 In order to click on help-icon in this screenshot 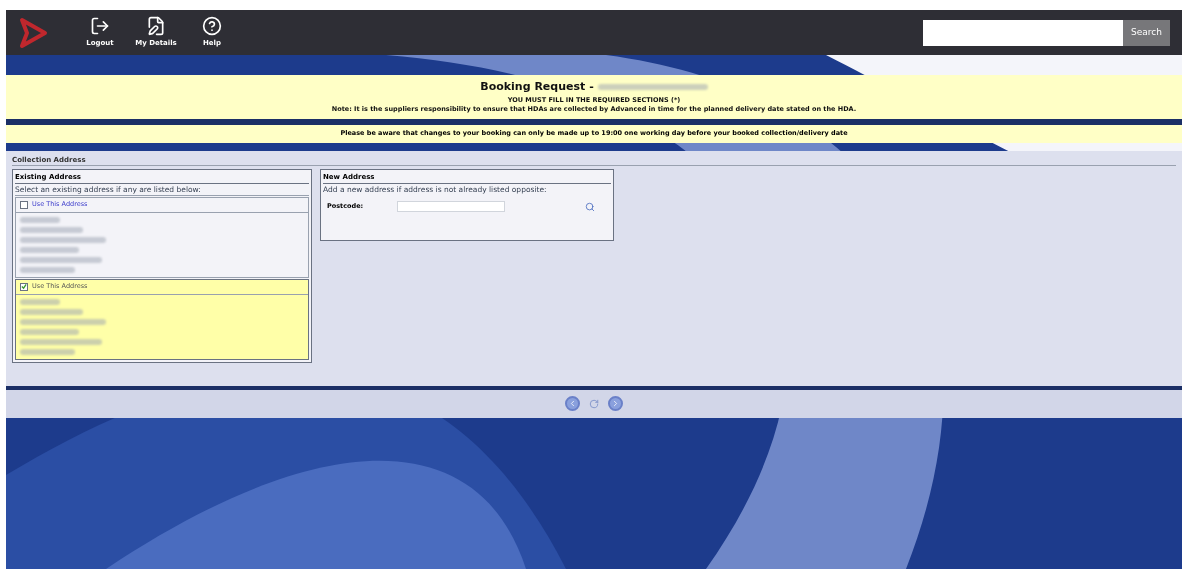, I will do `click(212, 26)`.